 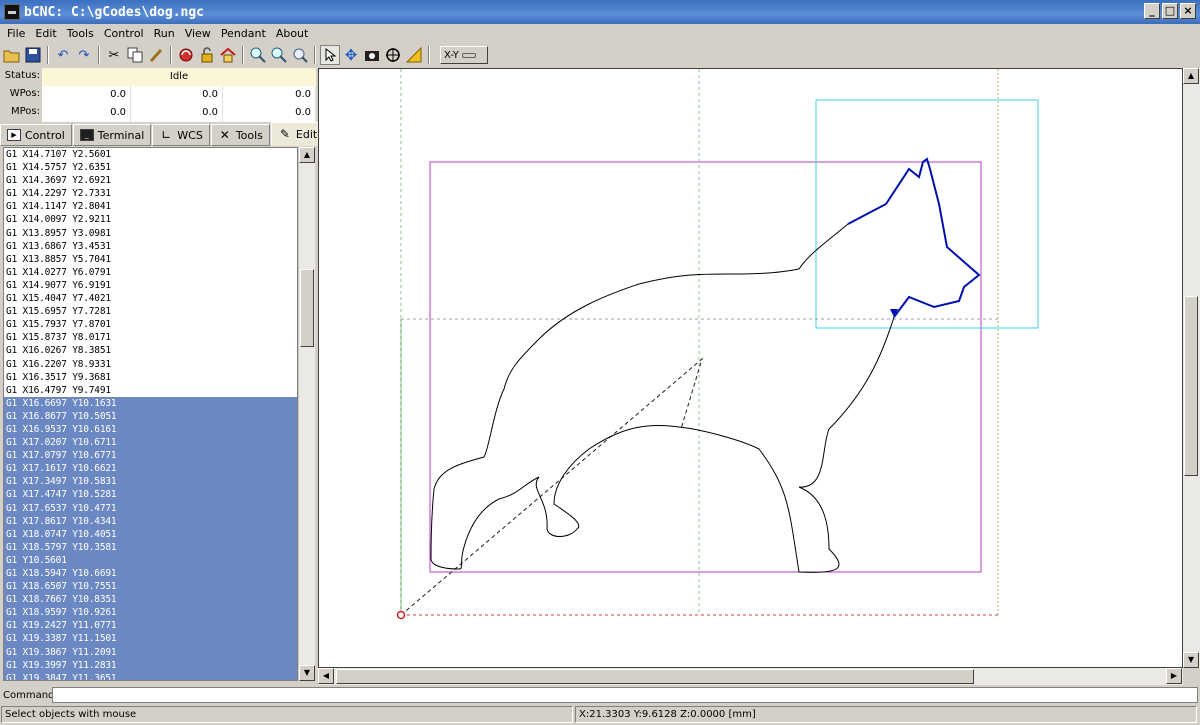 What do you see at coordinates (243, 33) in the screenshot?
I see `menu-pendant: Pendant` at bounding box center [243, 33].